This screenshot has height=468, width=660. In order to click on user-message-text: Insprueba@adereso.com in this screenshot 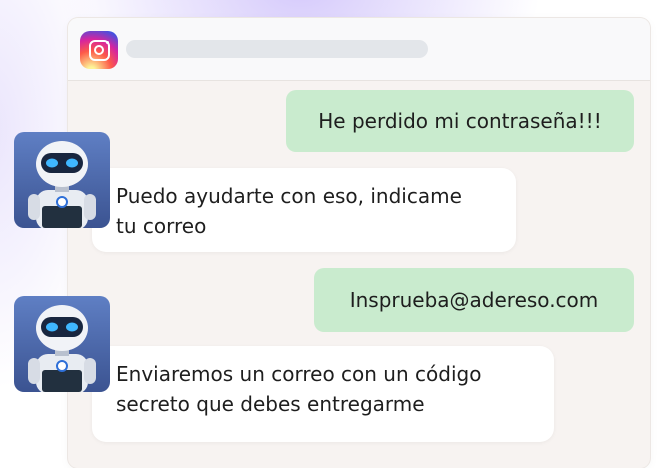, I will do `click(474, 300)`.